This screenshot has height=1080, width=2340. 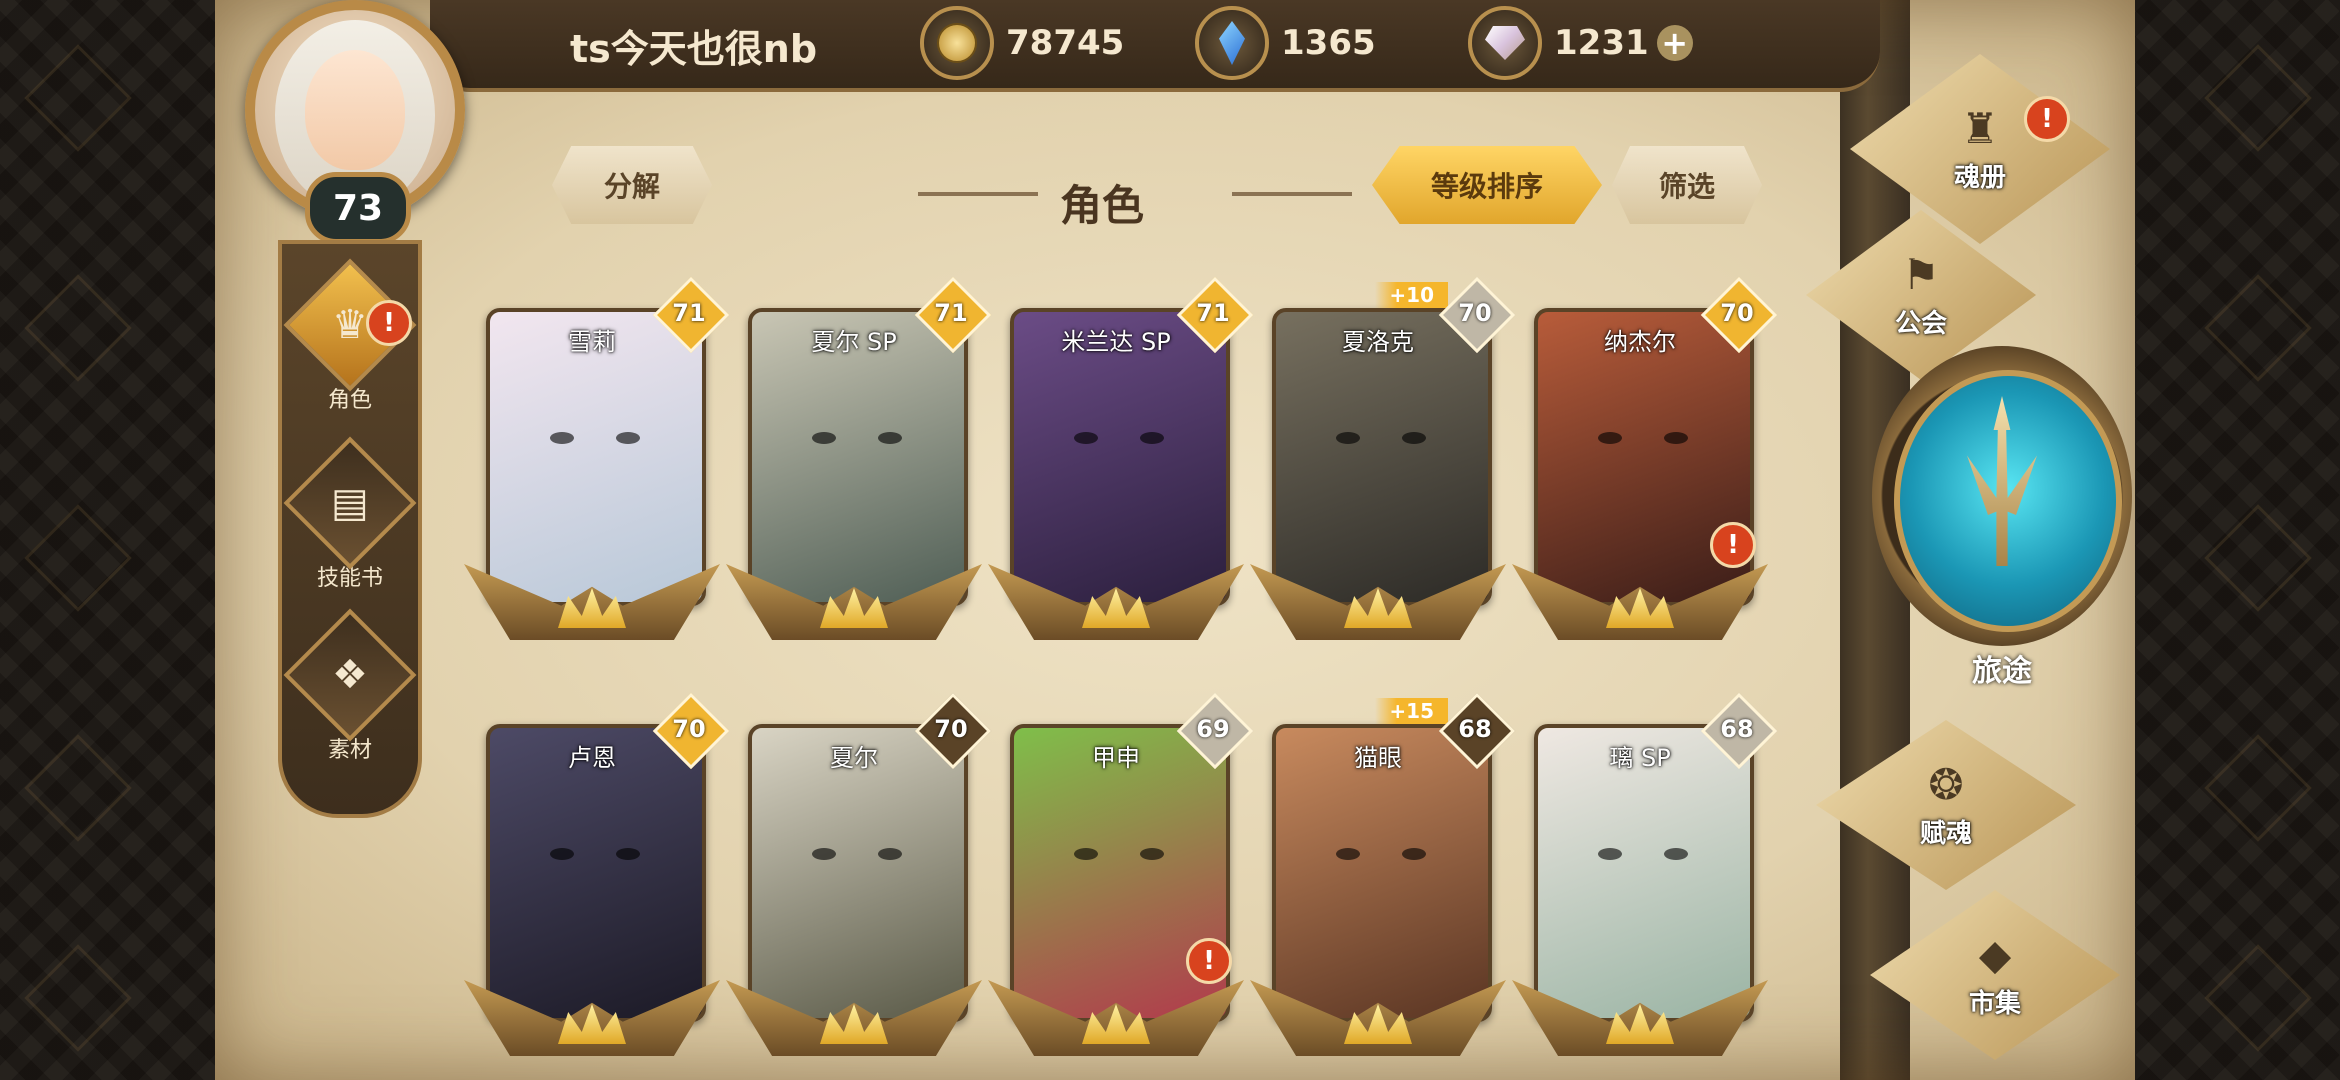 What do you see at coordinates (350, 341) in the screenshot?
I see `nav-item-characters: ♛ 角色 !` at bounding box center [350, 341].